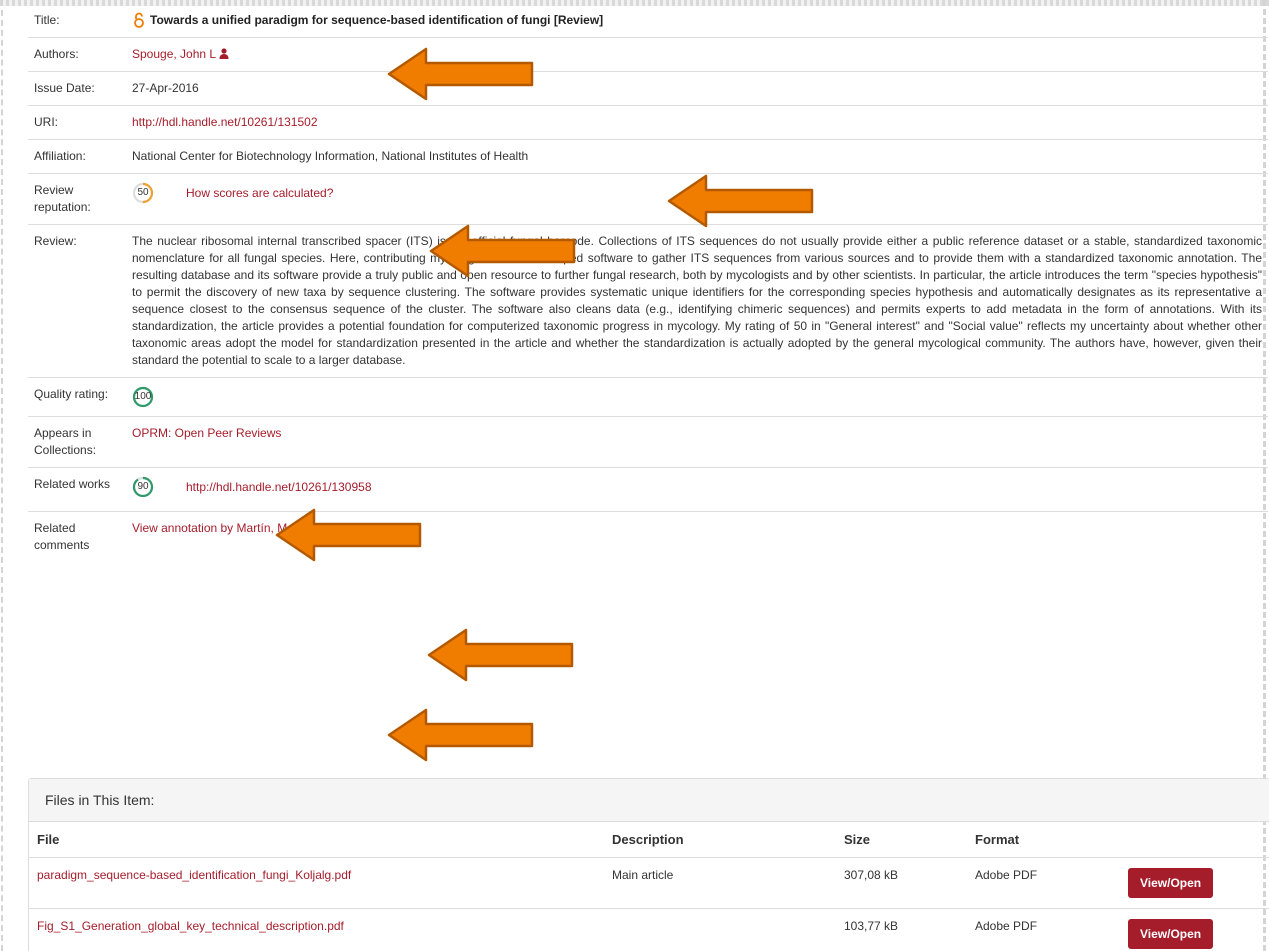 Image resolution: width=1269 pixels, height=951 pixels. I want to click on related-works-score: 90, so click(143, 486).